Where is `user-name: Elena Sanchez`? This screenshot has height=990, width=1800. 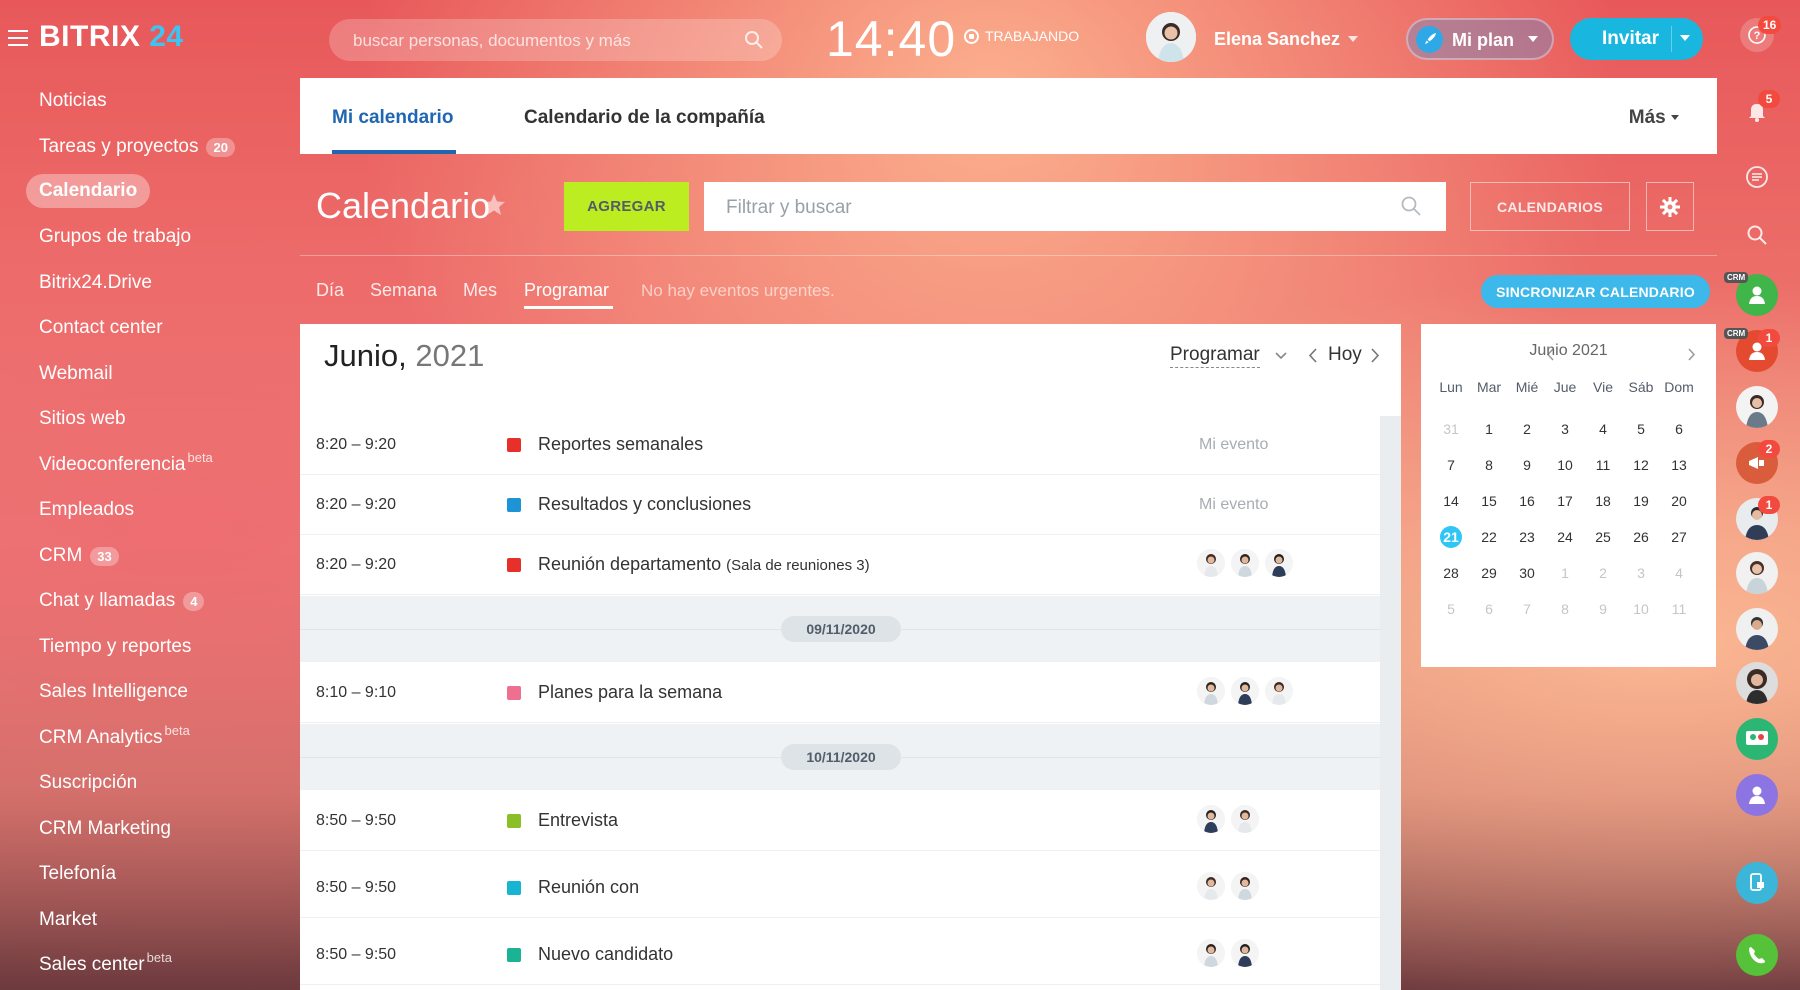 user-name: Elena Sanchez is located at coordinates (1277, 39).